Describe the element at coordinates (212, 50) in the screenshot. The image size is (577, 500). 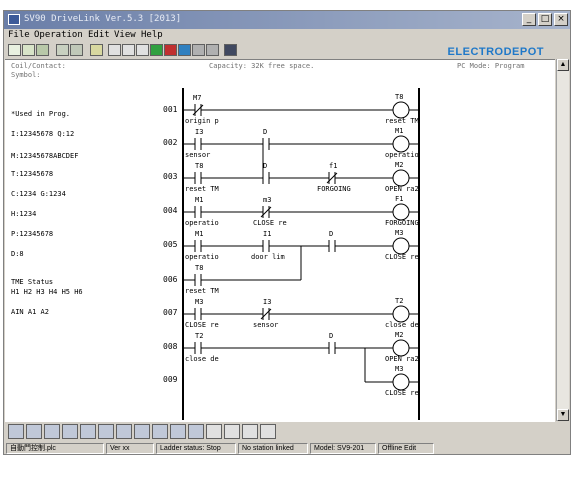
I see `compare-icon` at that location.